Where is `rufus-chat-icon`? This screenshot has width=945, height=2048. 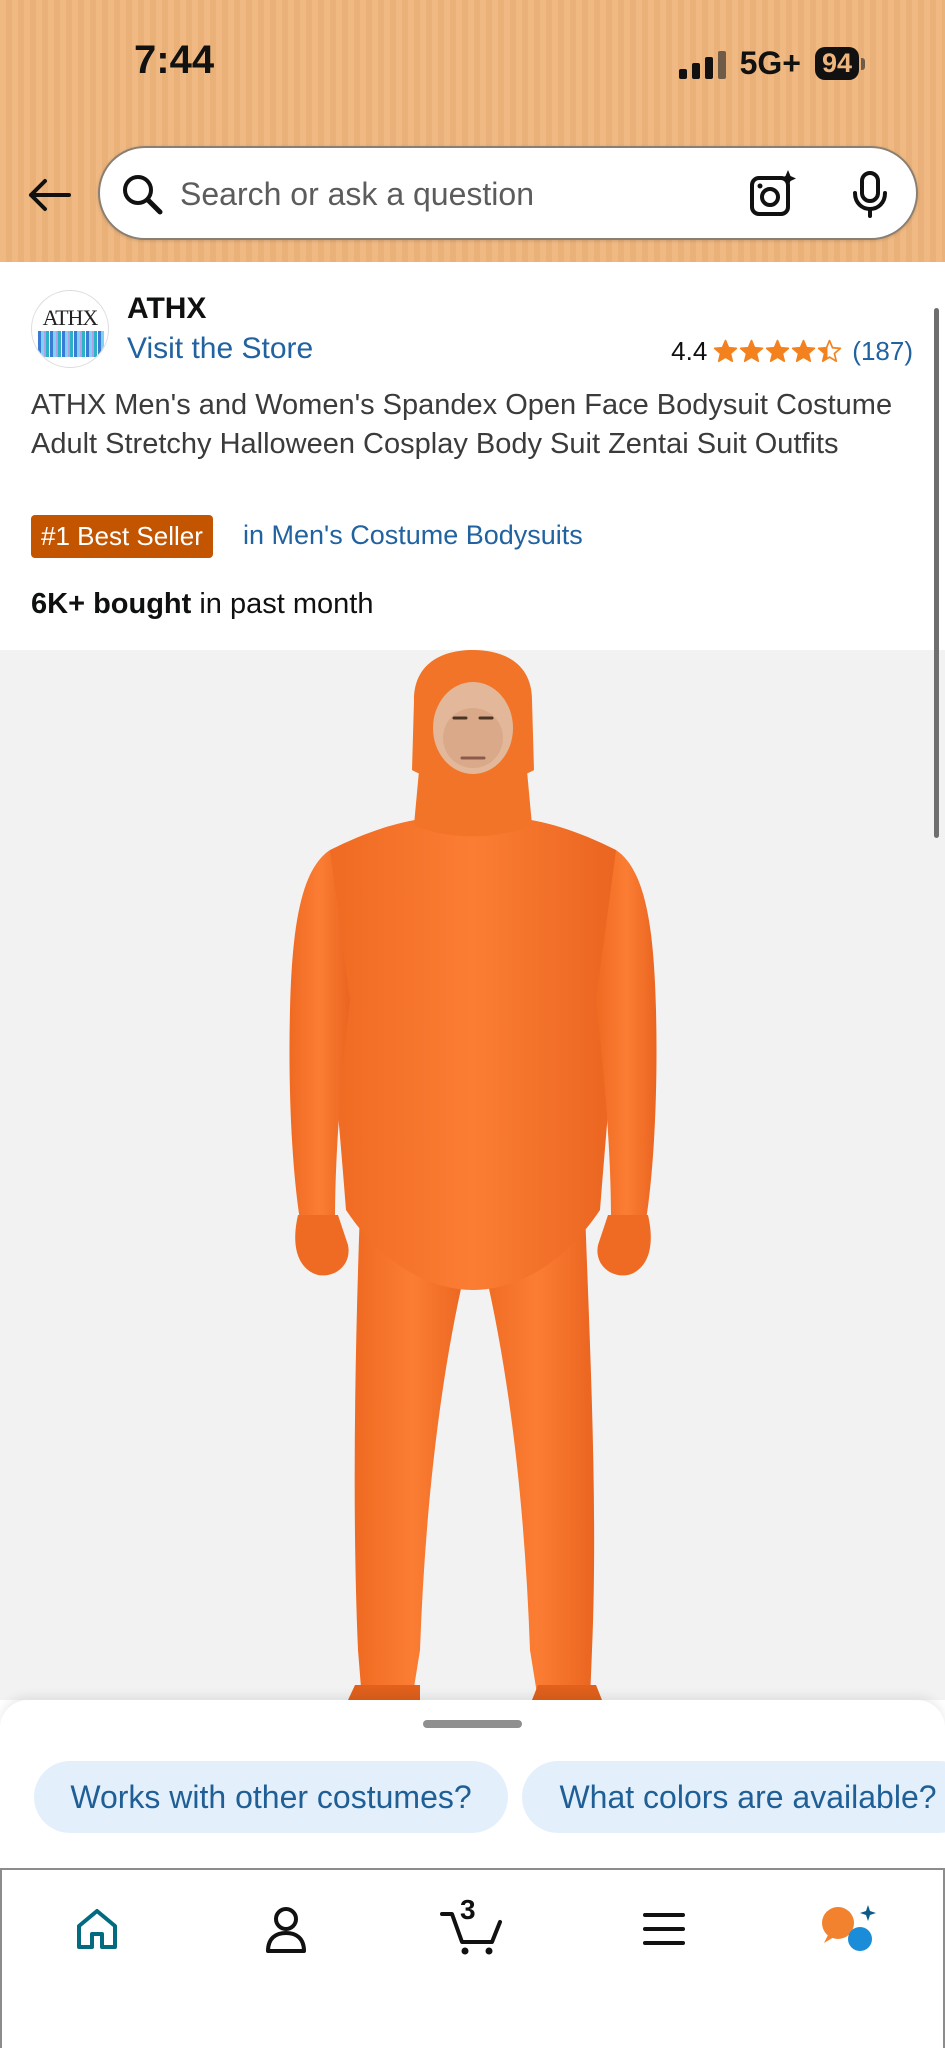
rufus-chat-icon is located at coordinates (849, 1928).